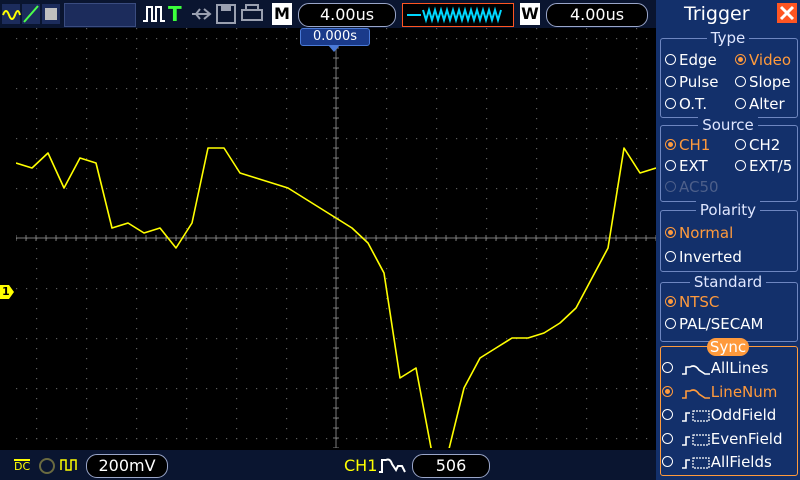 This screenshot has height=480, width=800. Describe the element at coordinates (728, 210) in the screenshot. I see `polarity-group-label: Polarity` at that location.